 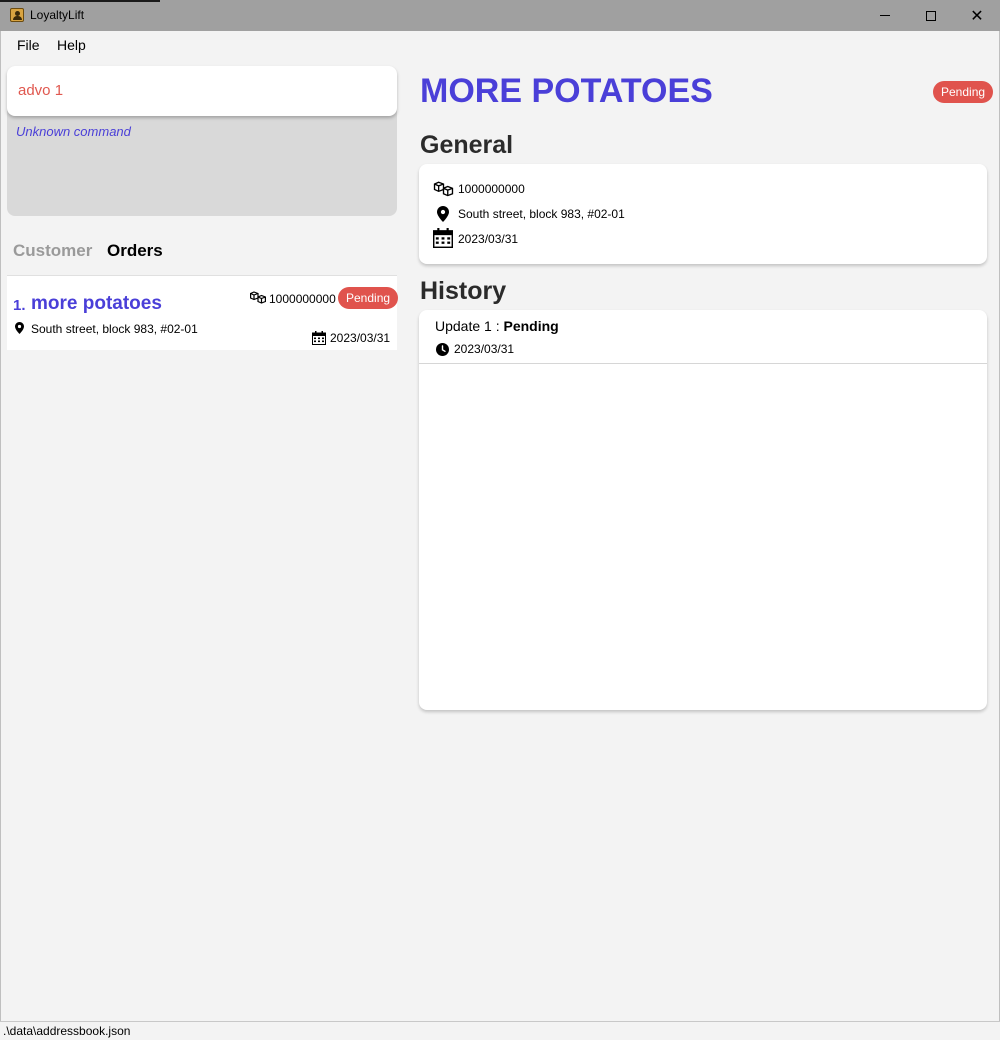 What do you see at coordinates (57, 15) in the screenshot?
I see `window-title: LoyaltyLift` at bounding box center [57, 15].